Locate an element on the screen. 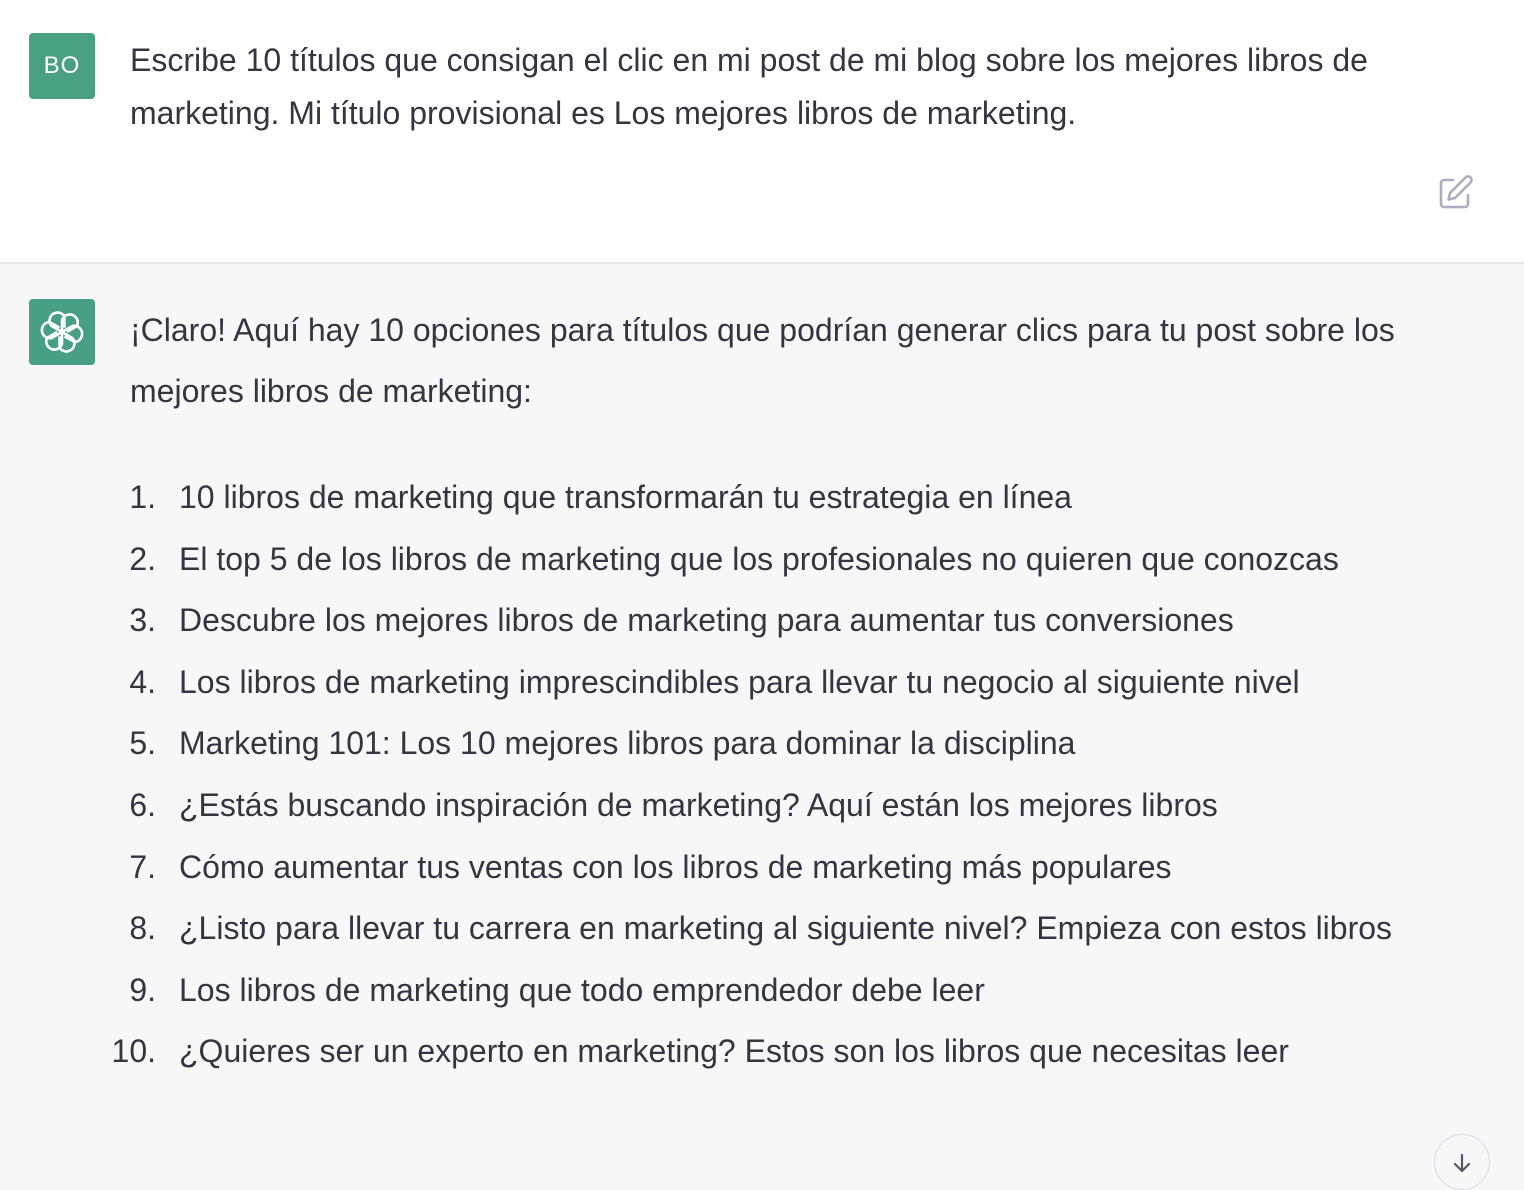 This screenshot has width=1524, height=1190. list-item-number: 1. is located at coordinates (142, 497).